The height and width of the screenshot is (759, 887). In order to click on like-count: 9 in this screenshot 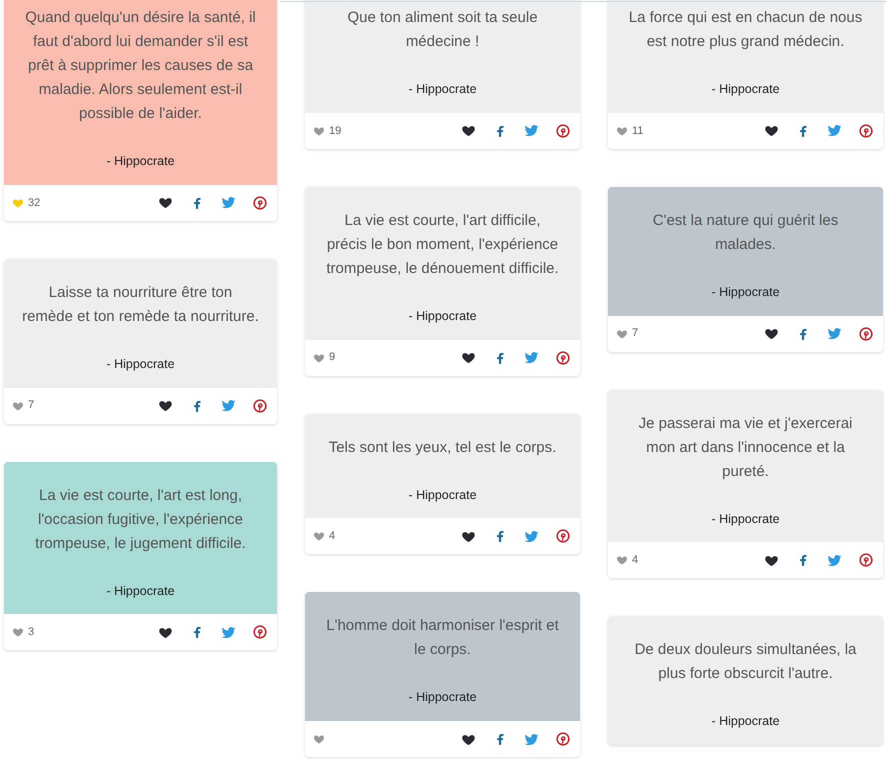, I will do `click(332, 358)`.